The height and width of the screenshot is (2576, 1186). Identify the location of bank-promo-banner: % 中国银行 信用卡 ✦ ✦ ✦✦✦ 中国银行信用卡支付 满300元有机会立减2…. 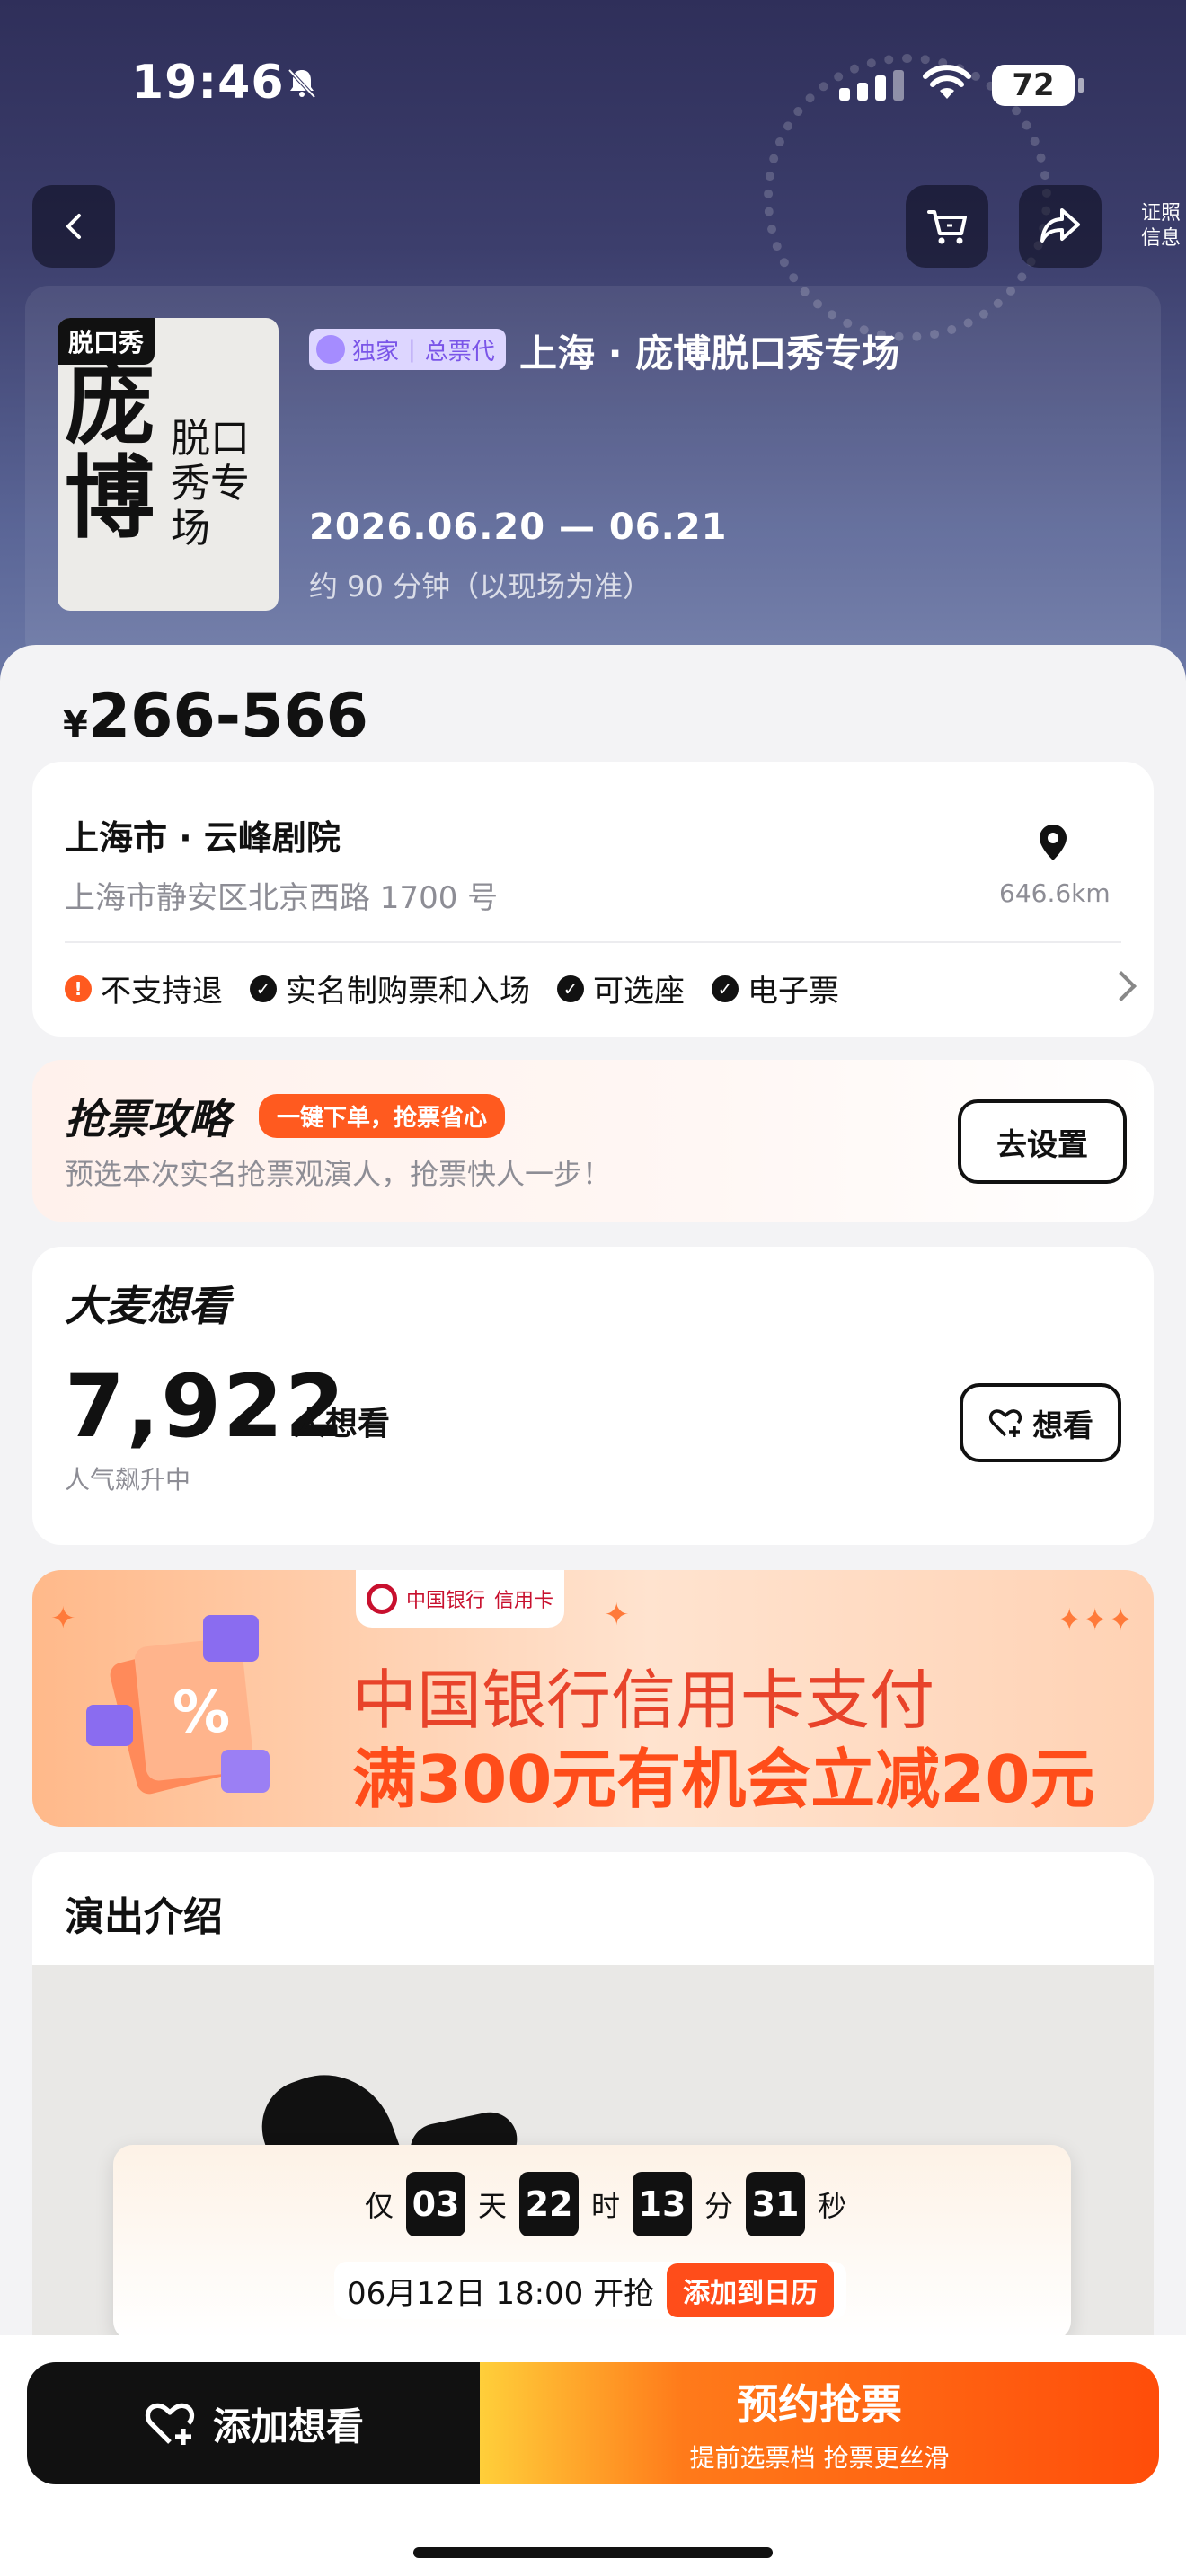
(593, 1698).